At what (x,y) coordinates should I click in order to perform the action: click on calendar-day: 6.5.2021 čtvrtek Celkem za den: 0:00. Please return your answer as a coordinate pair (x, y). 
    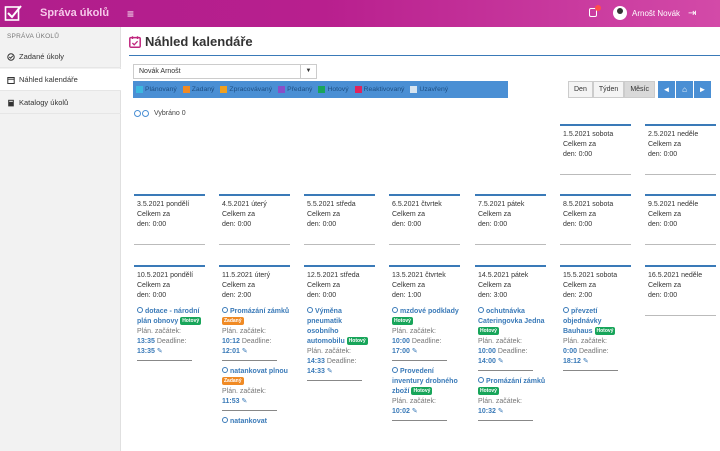
    Looking at the image, I should click on (424, 219).